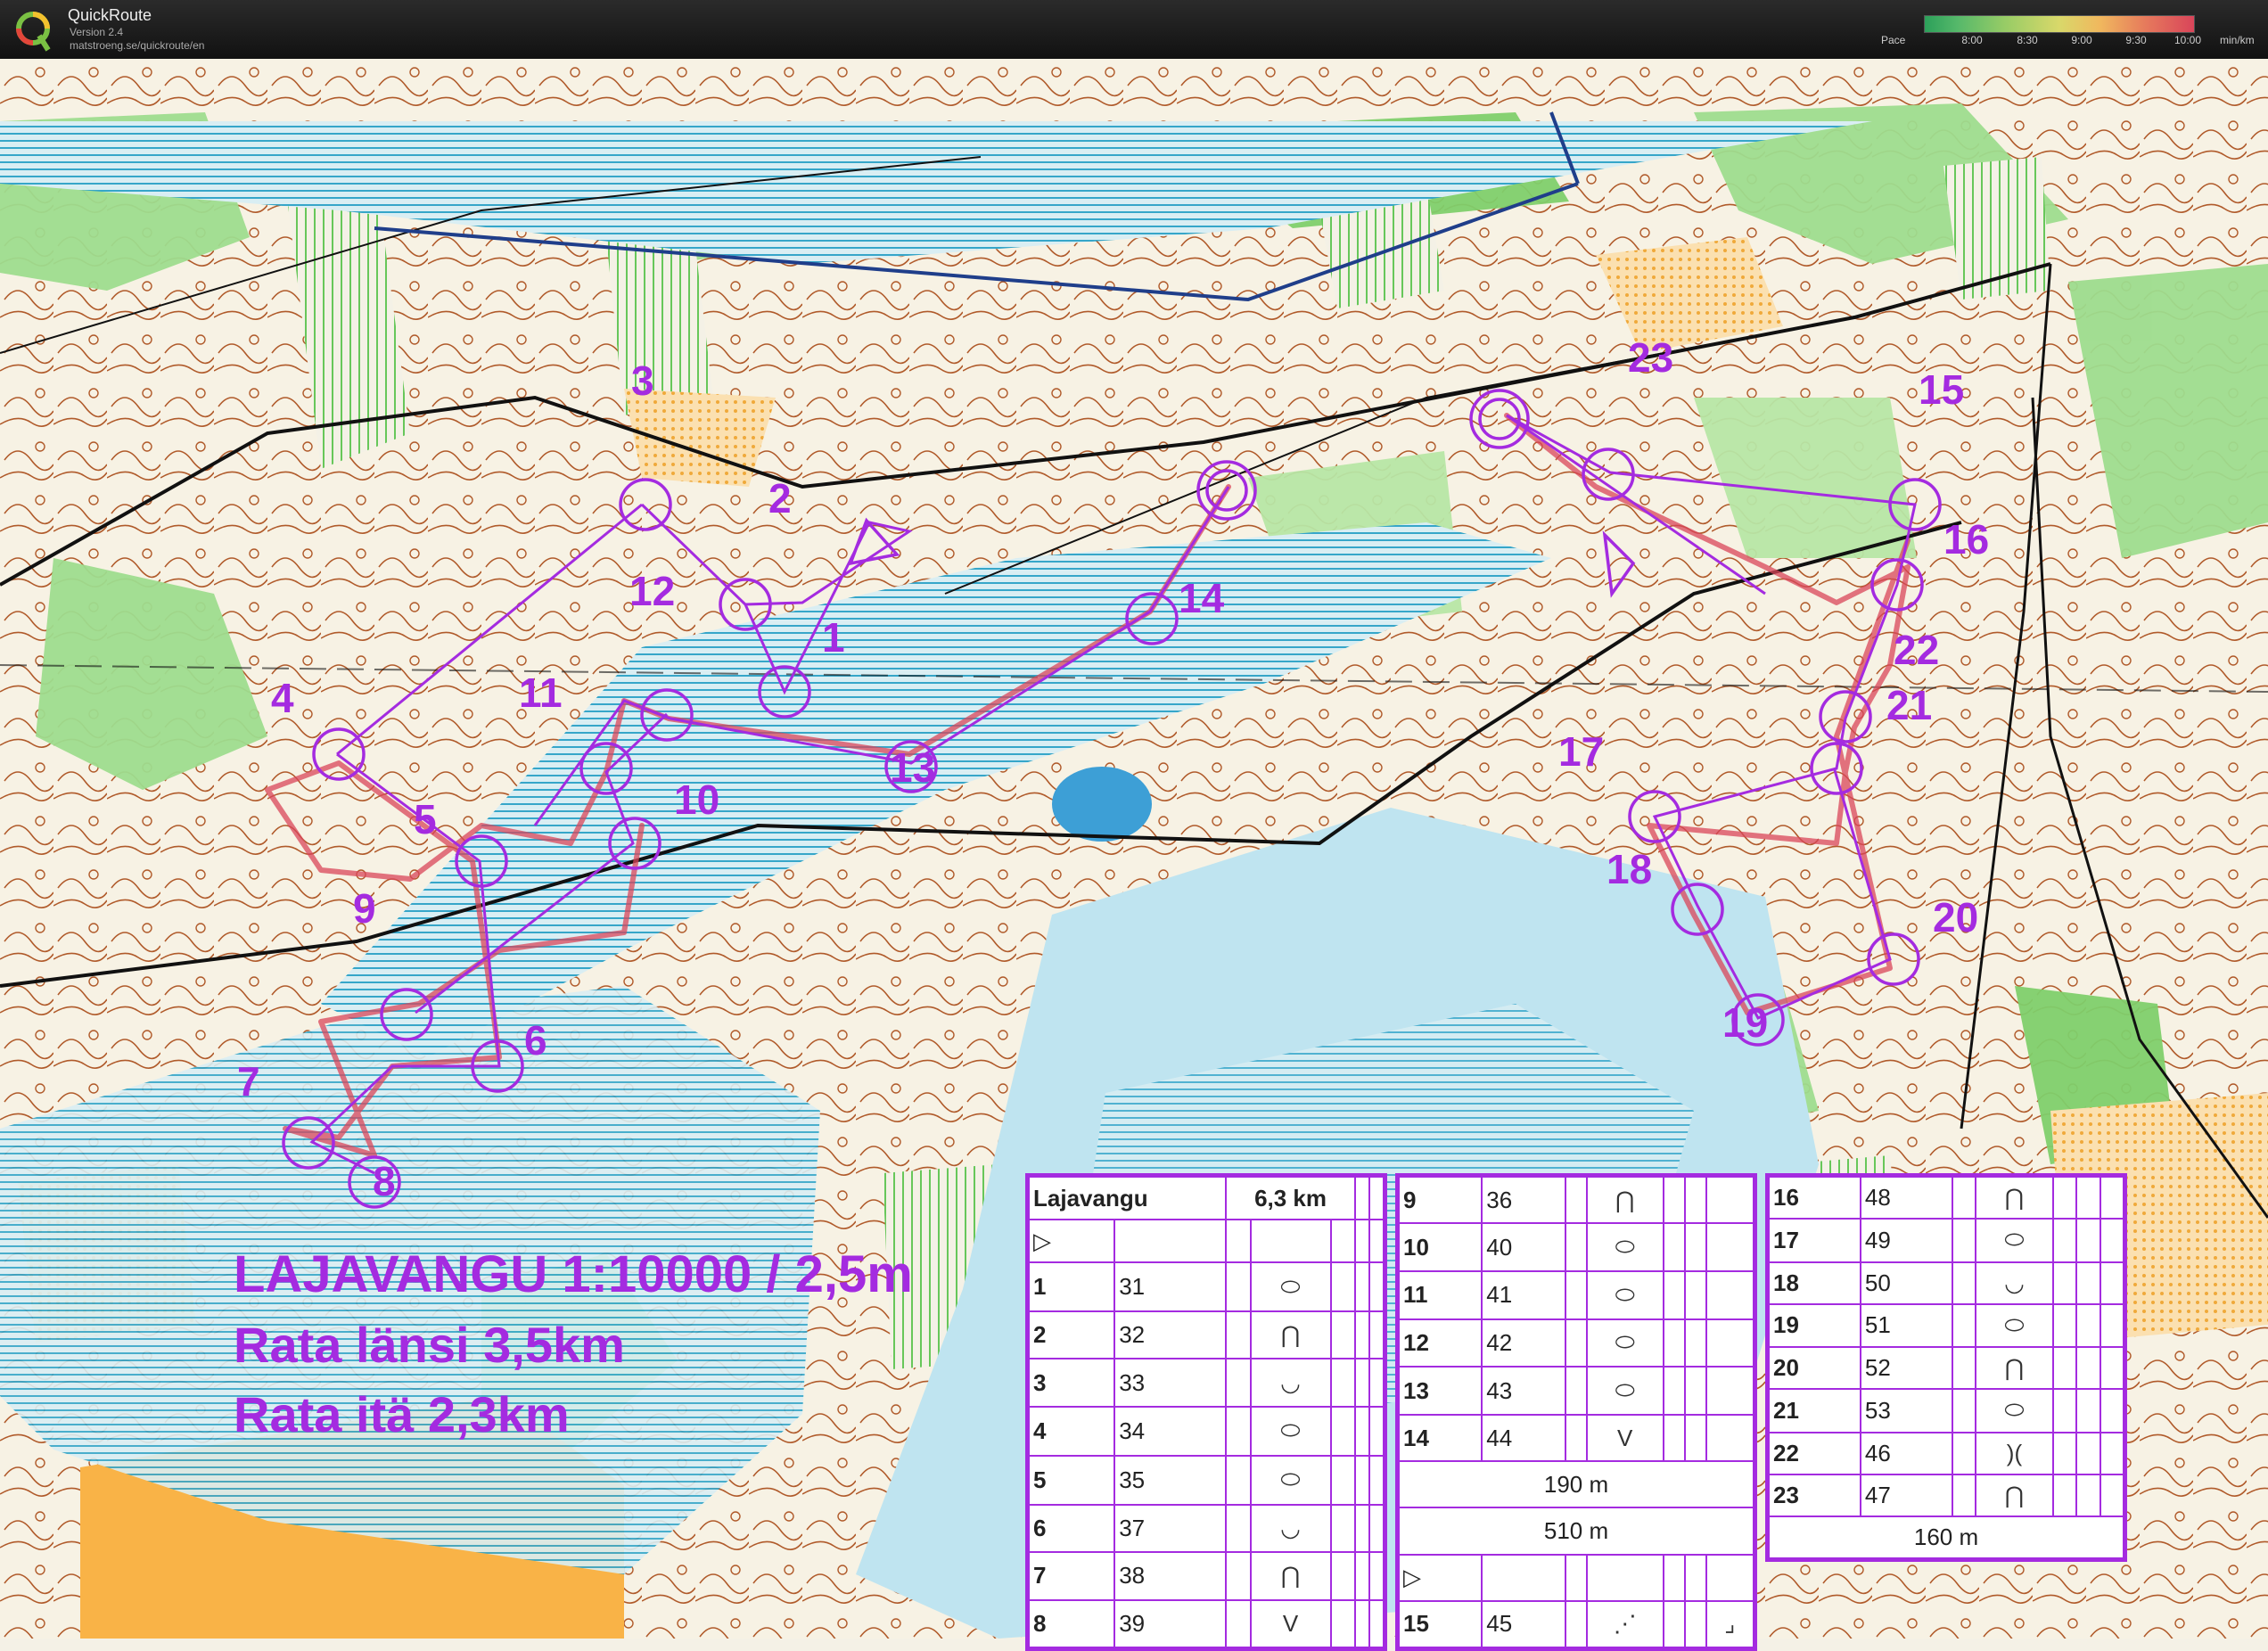 Image resolution: width=2268 pixels, height=1651 pixels. I want to click on control-code: 31, so click(1170, 1286).